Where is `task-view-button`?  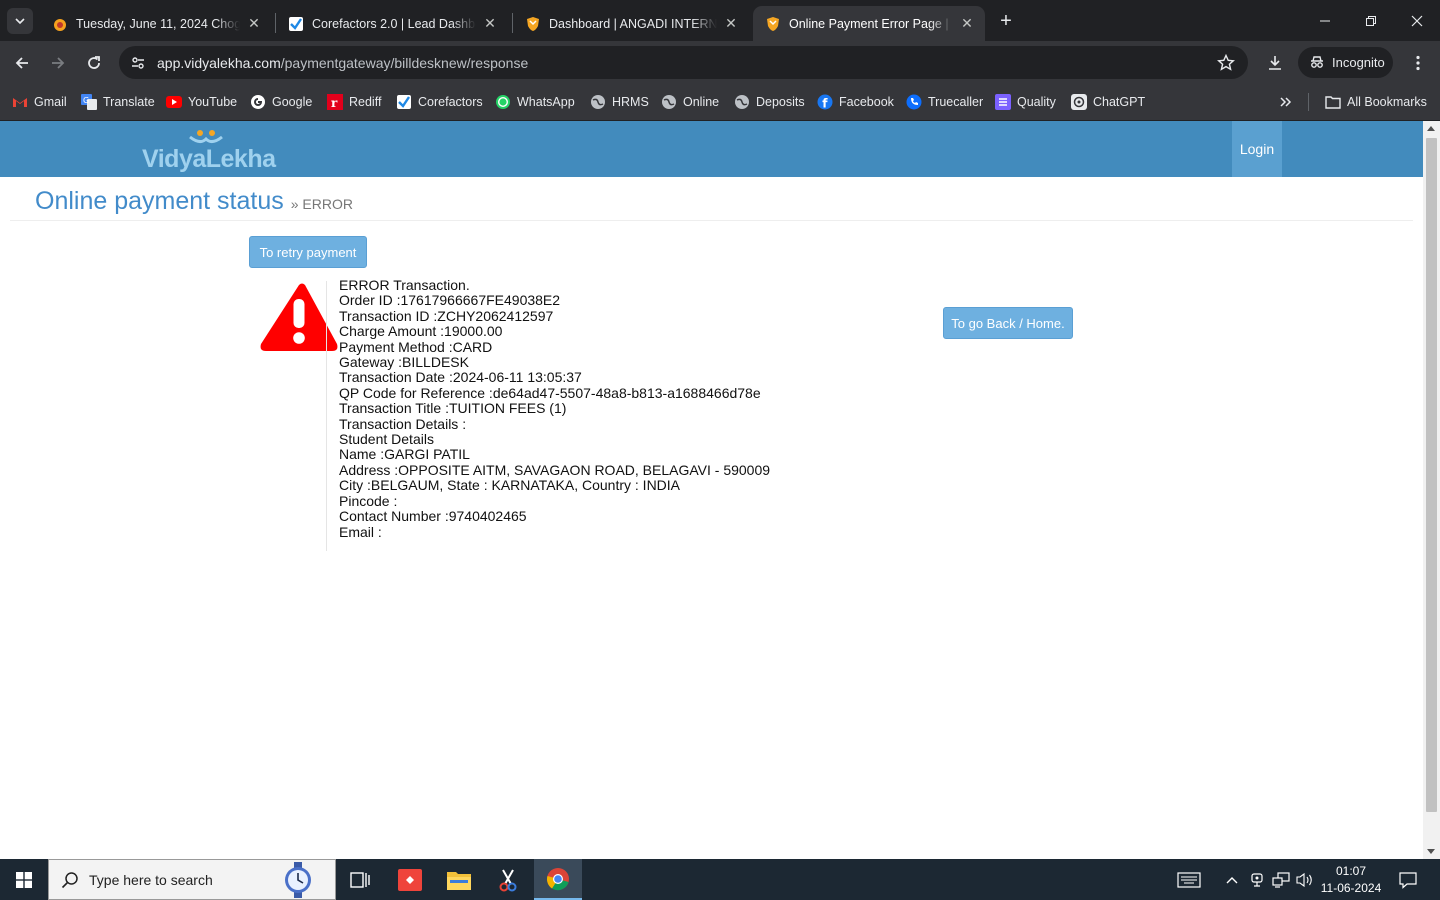
task-view-button is located at coordinates (360, 879).